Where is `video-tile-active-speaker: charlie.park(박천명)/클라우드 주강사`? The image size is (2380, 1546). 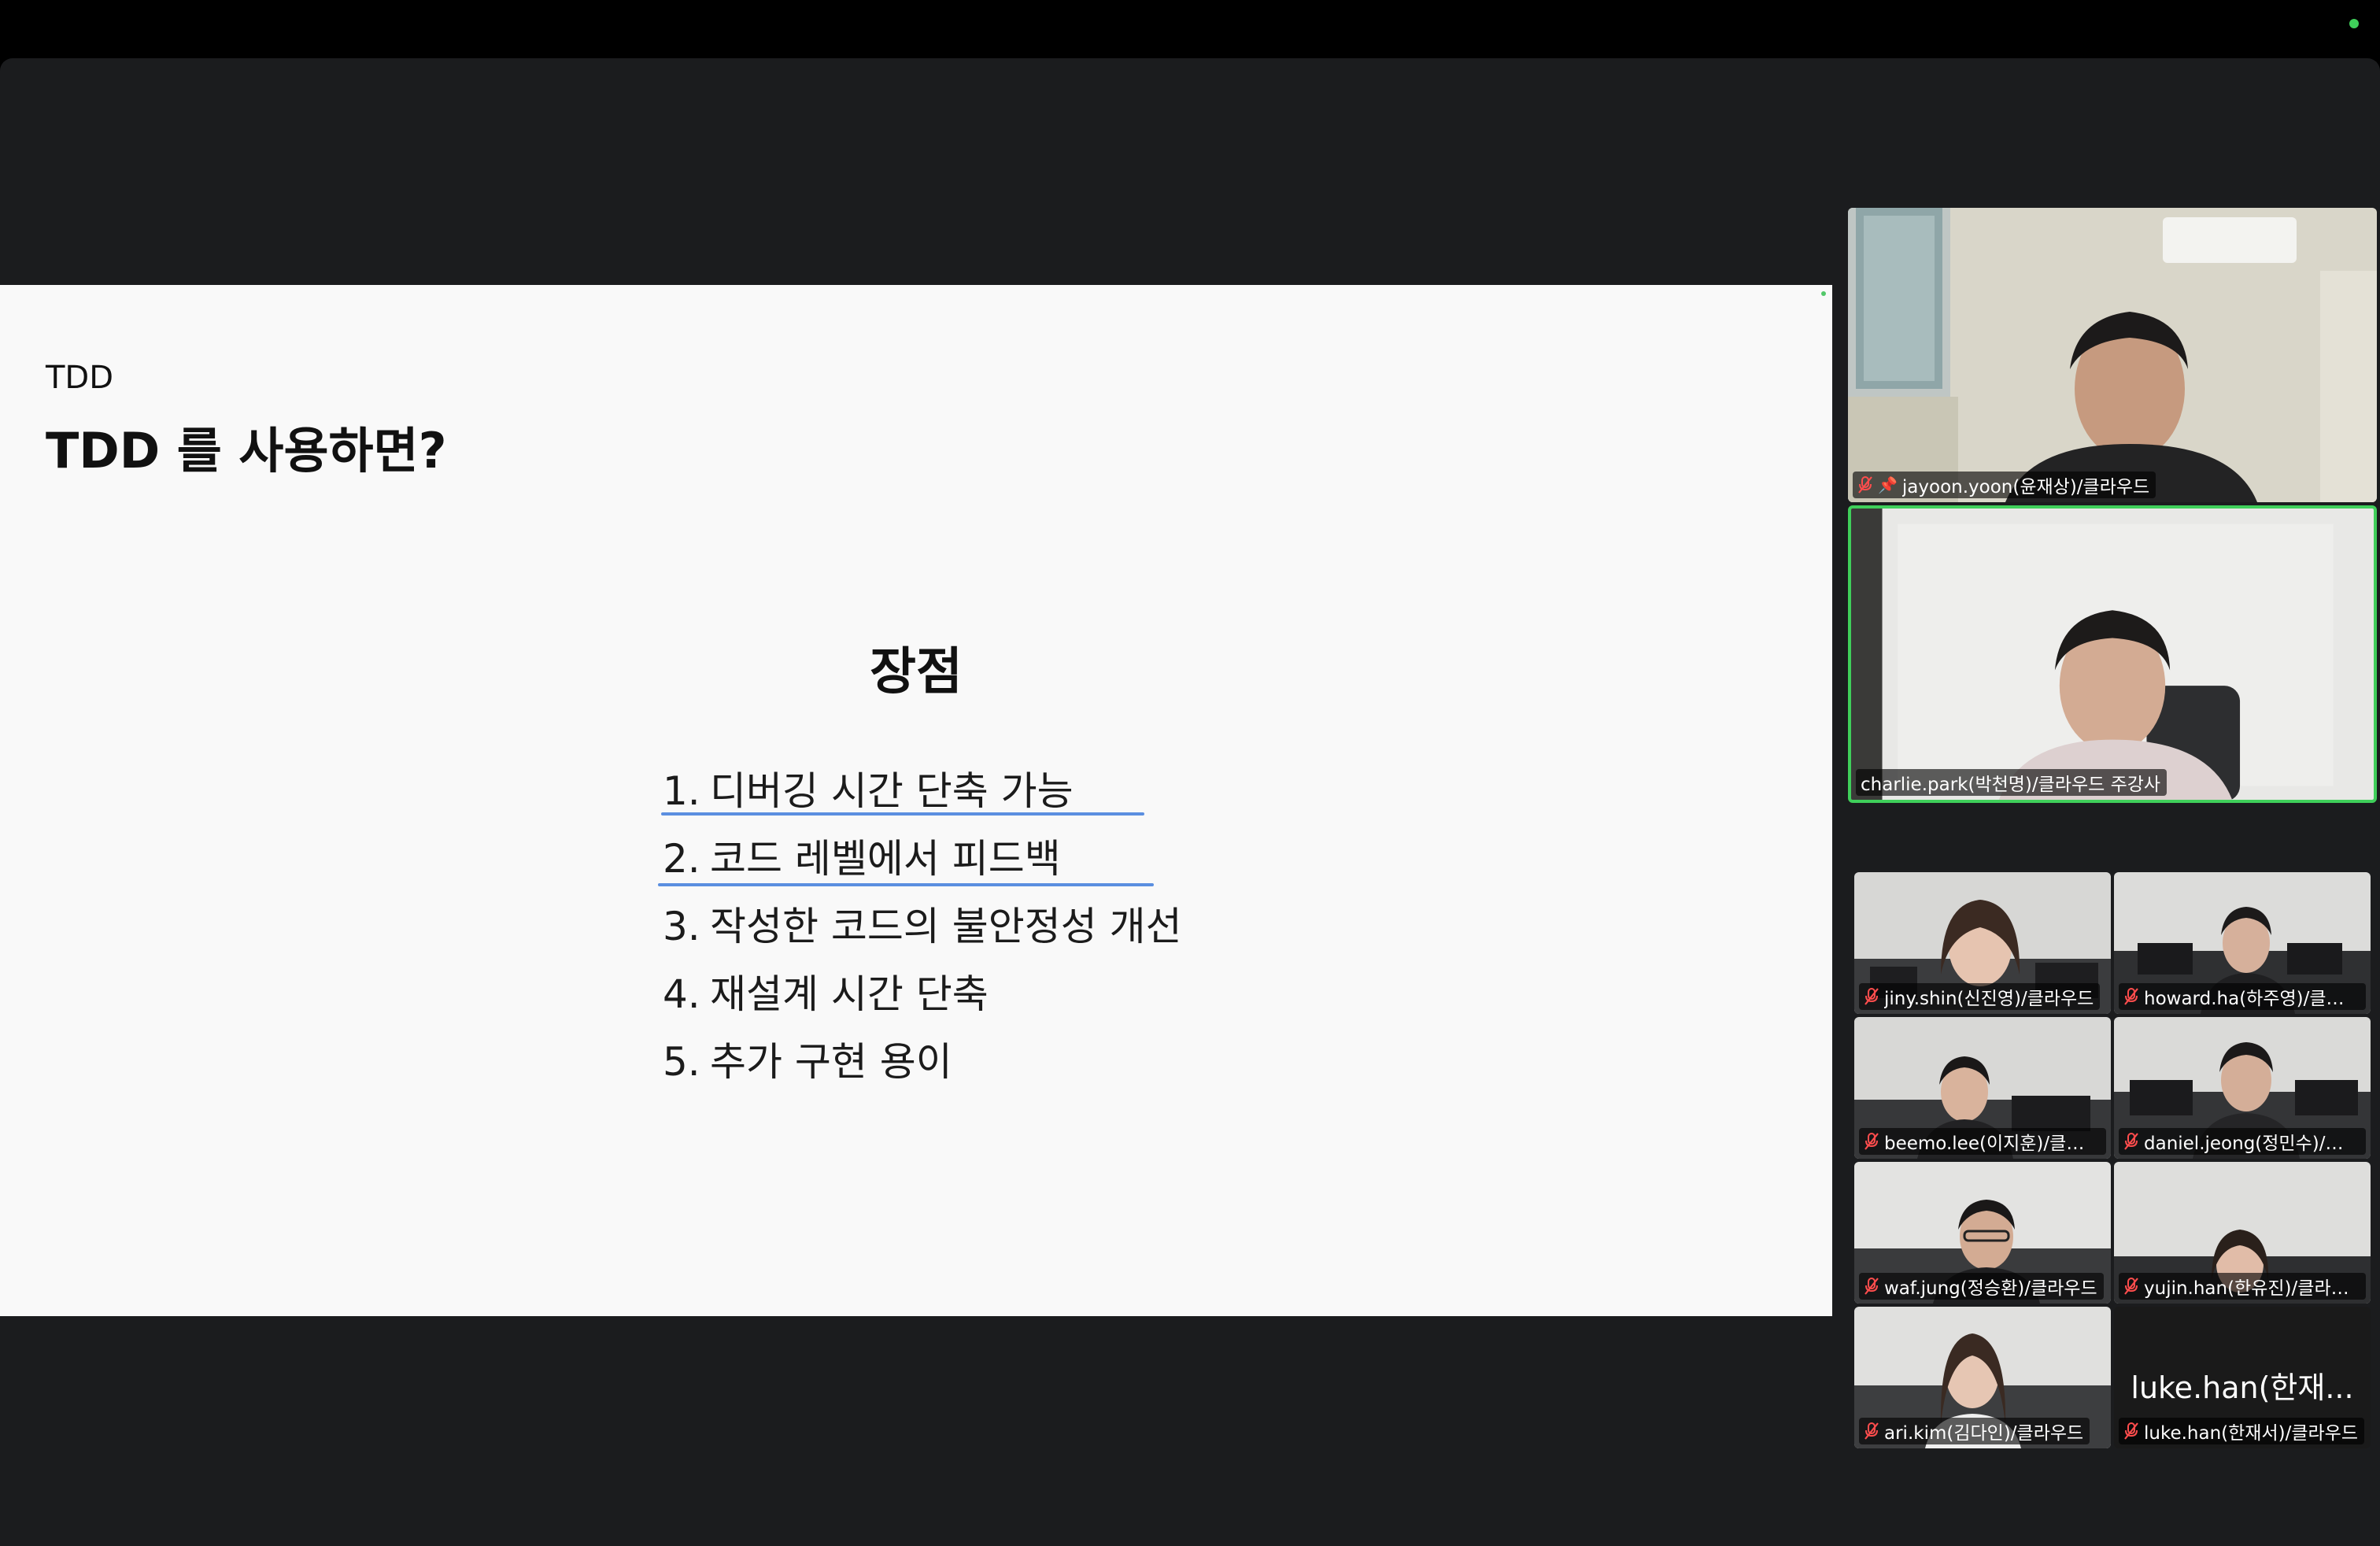 video-tile-active-speaker: charlie.park(박천명)/클라우드 주강사 is located at coordinates (2112, 654).